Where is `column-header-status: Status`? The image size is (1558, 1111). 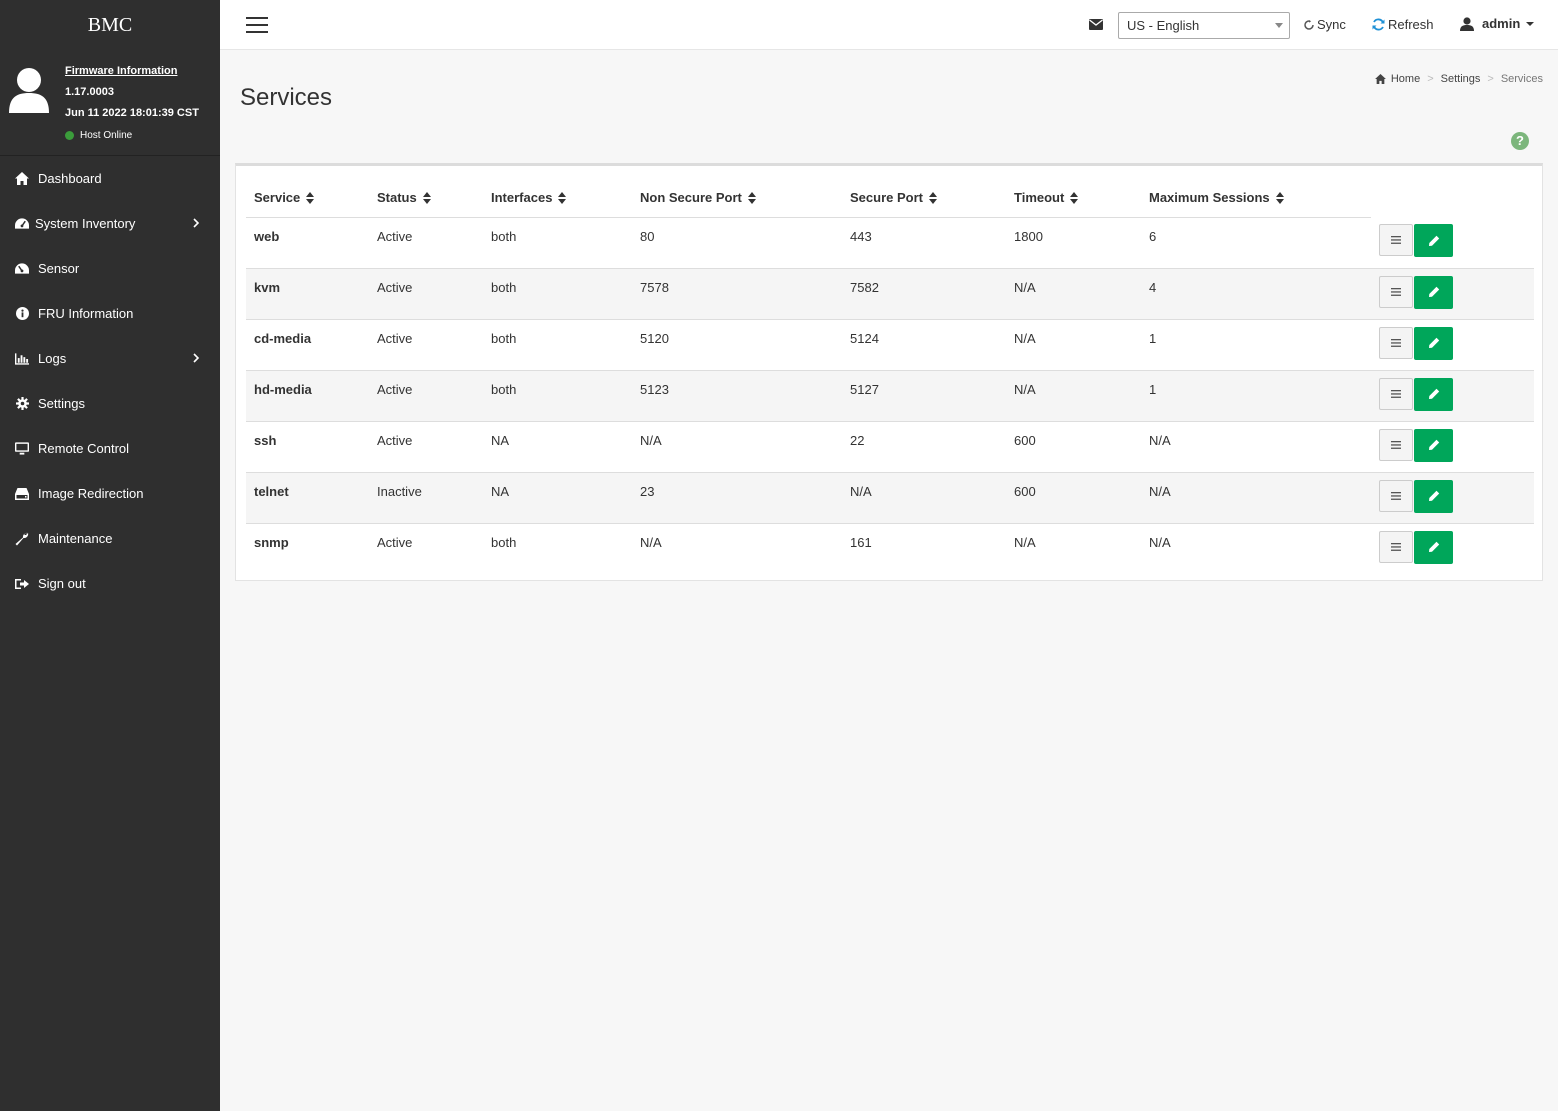
column-header-status: Status is located at coordinates (426, 198).